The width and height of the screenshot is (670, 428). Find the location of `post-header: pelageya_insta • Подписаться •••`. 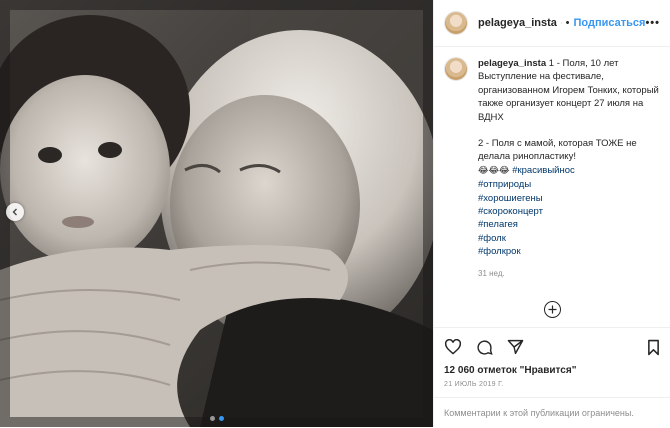

post-header: pelageya_insta • Подписаться ••• is located at coordinates (552, 23).